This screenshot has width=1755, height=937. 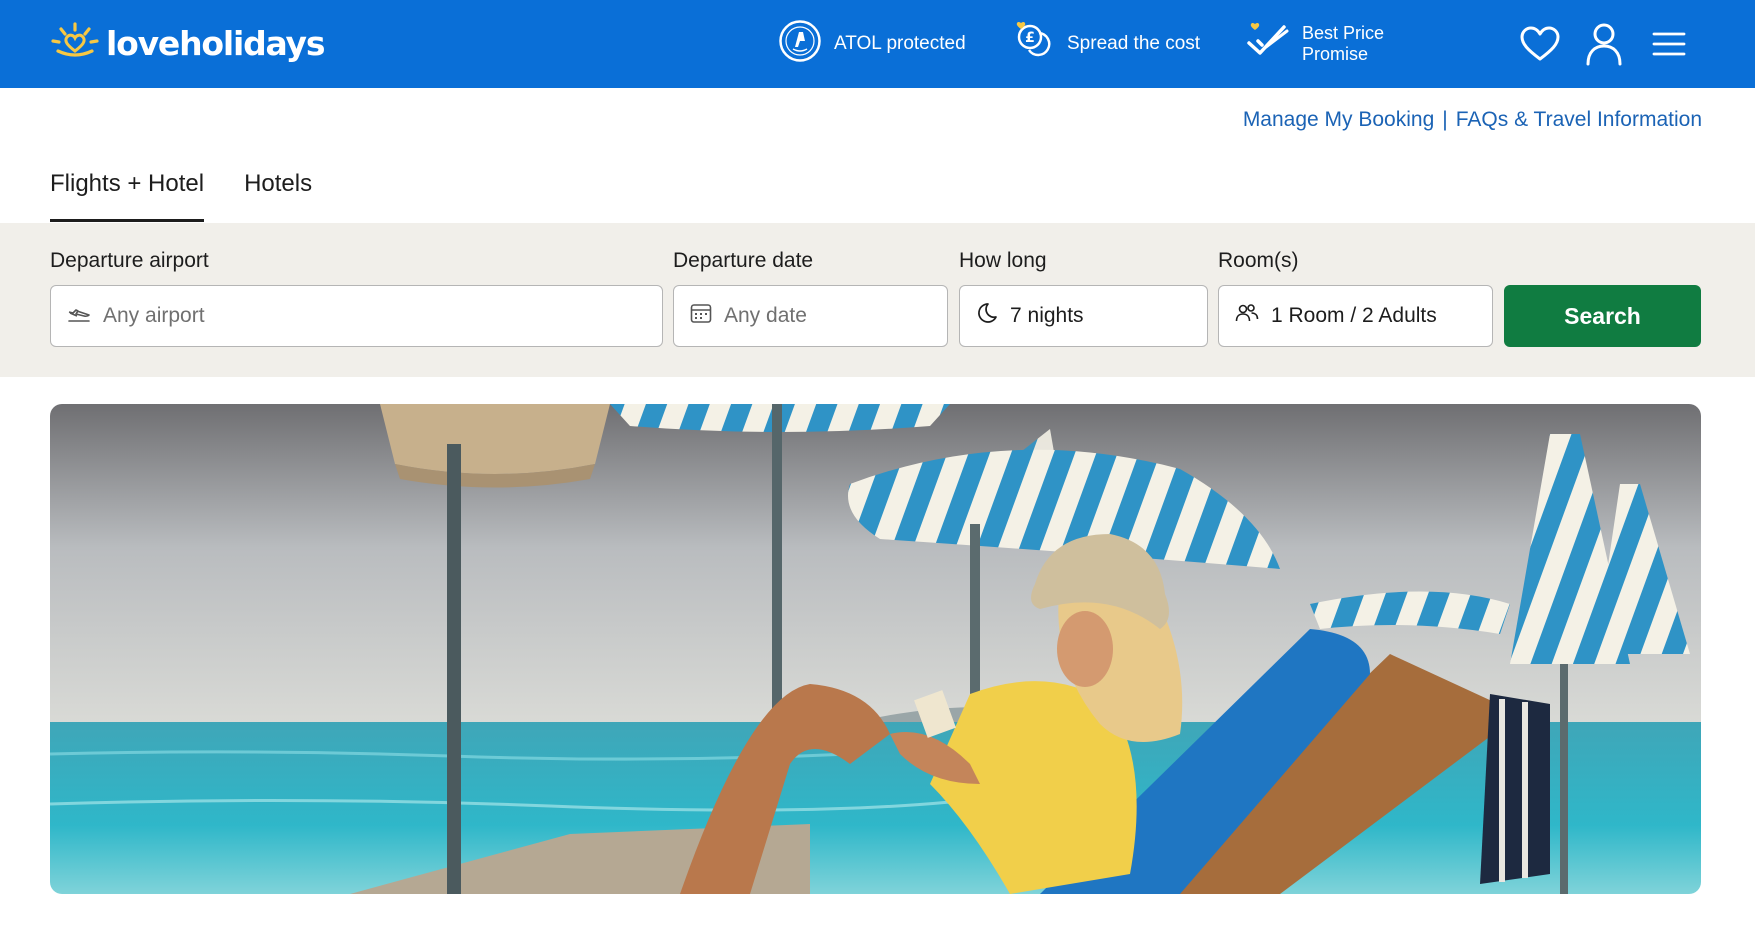 I want to click on tab-hotels: Hotels, so click(x=278, y=196).